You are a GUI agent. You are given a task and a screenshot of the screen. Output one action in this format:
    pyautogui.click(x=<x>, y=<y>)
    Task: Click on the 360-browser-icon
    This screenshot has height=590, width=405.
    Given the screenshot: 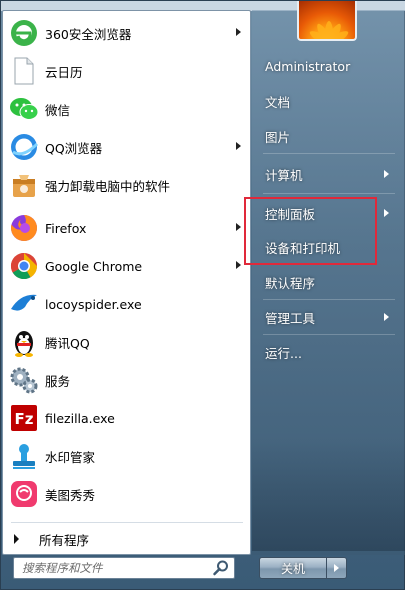 What is the action you would take?
    pyautogui.click(x=24, y=33)
    